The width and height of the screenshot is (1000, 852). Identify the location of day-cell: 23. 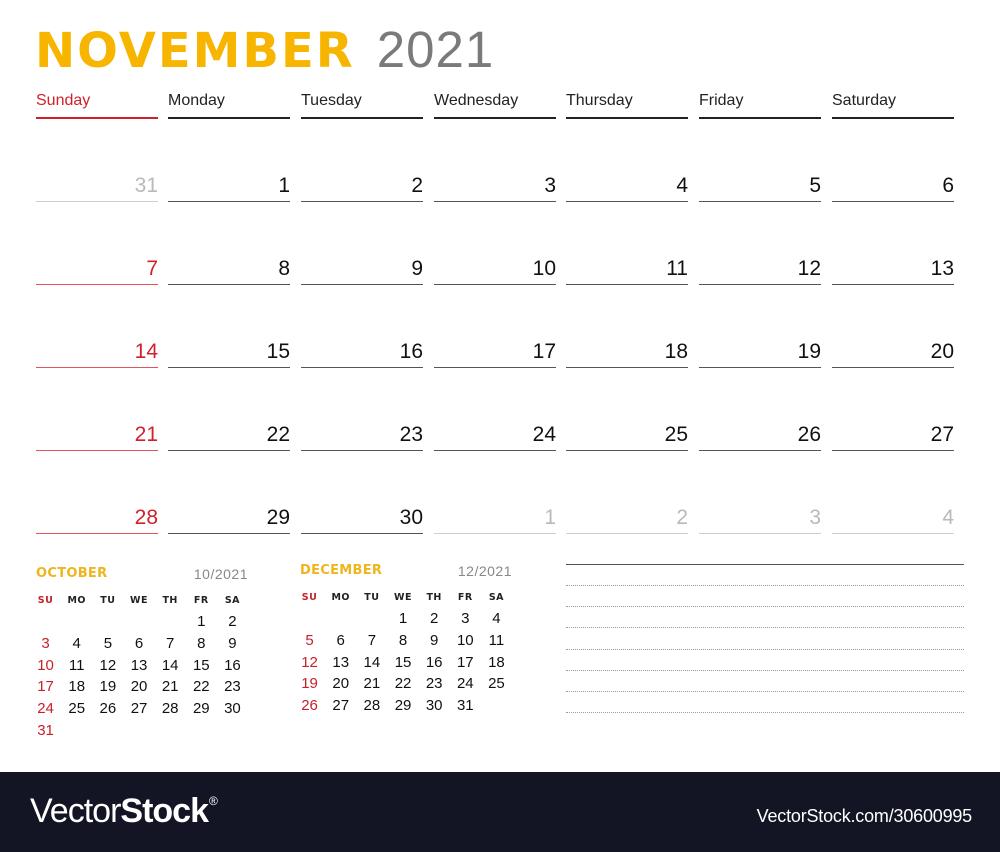
(362, 436).